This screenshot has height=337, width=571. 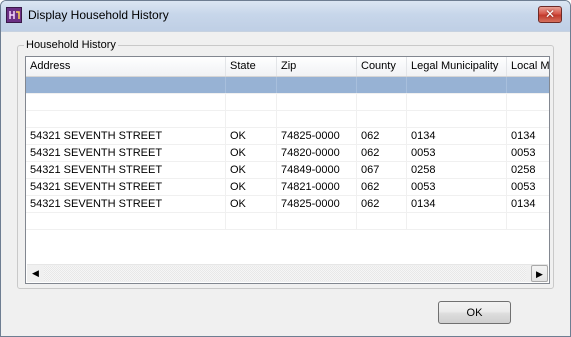 What do you see at coordinates (71, 45) in the screenshot?
I see `group-label: Household History` at bounding box center [71, 45].